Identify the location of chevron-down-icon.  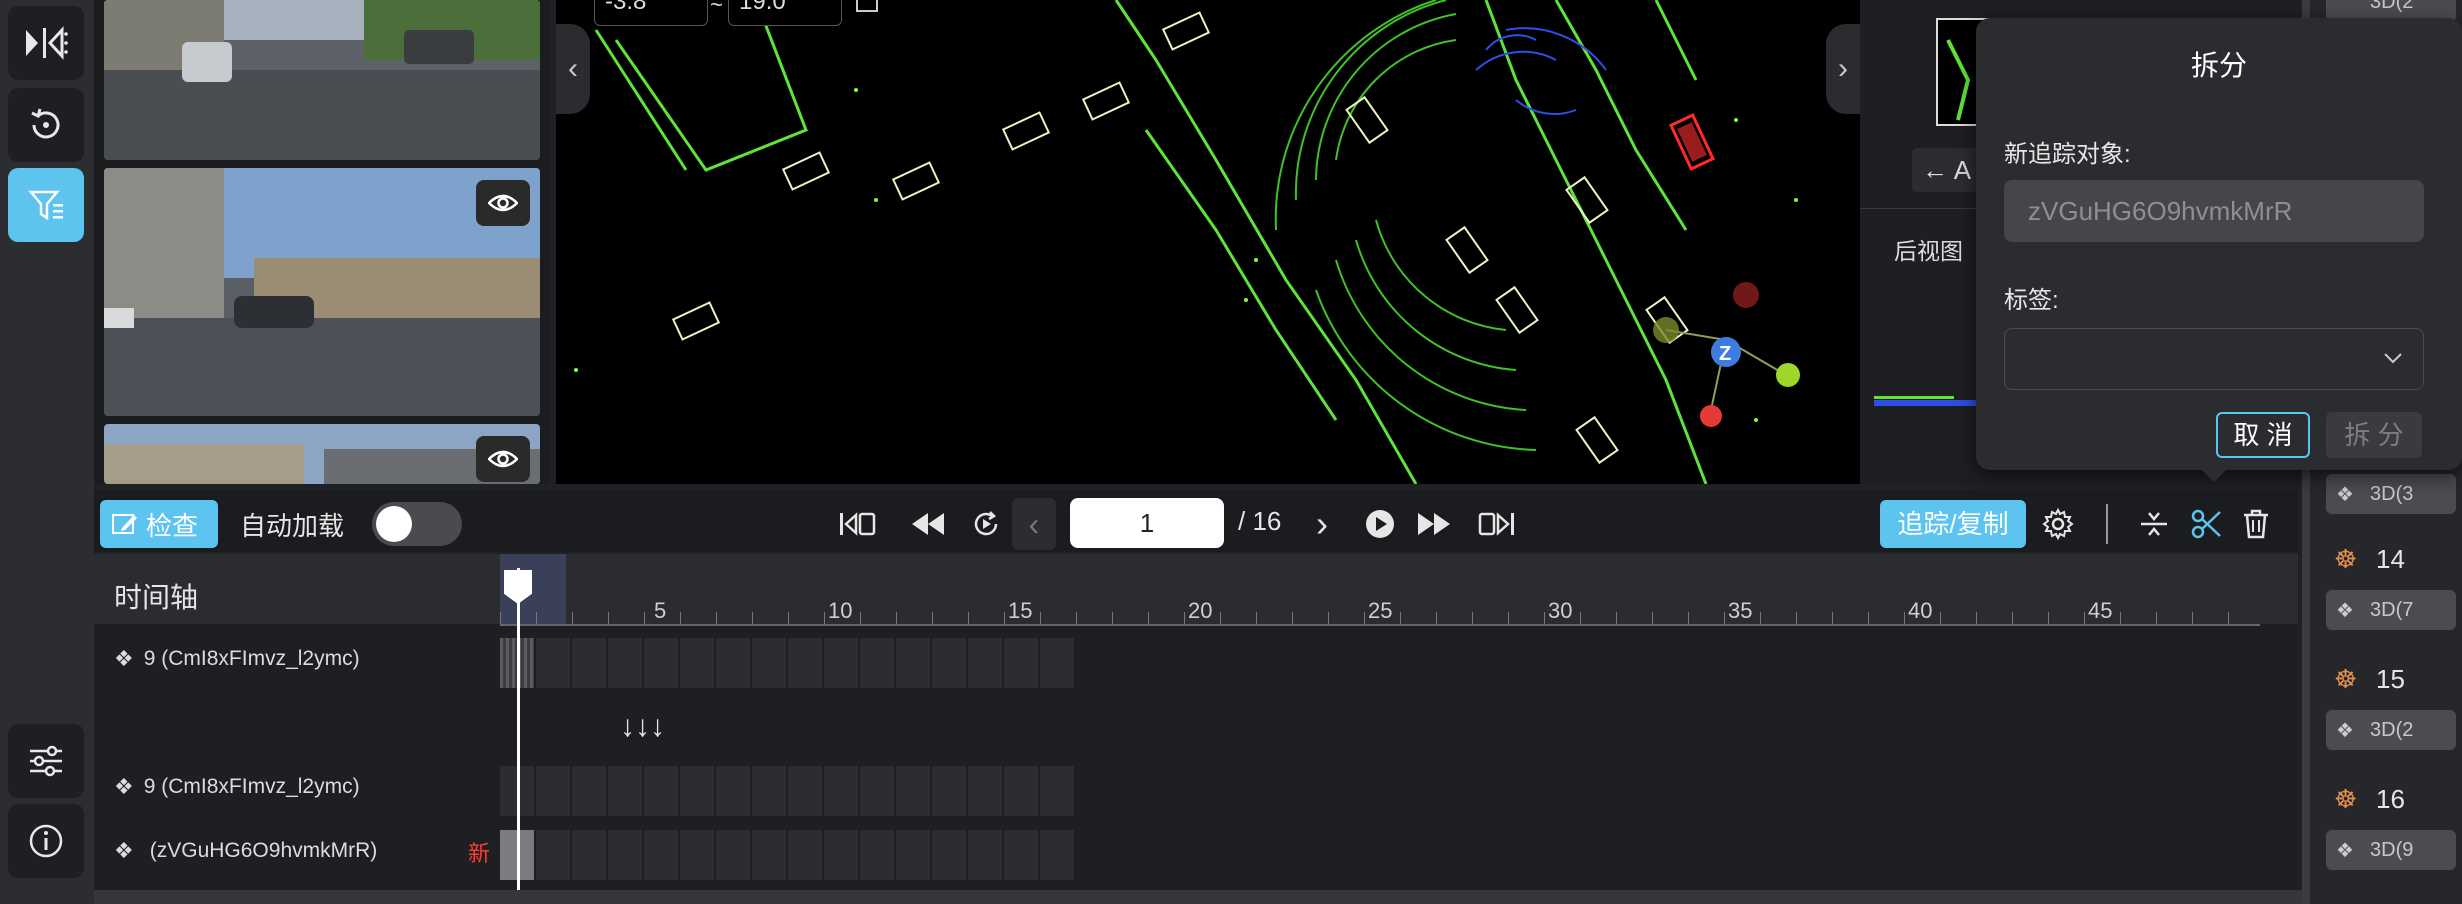
(2393, 358).